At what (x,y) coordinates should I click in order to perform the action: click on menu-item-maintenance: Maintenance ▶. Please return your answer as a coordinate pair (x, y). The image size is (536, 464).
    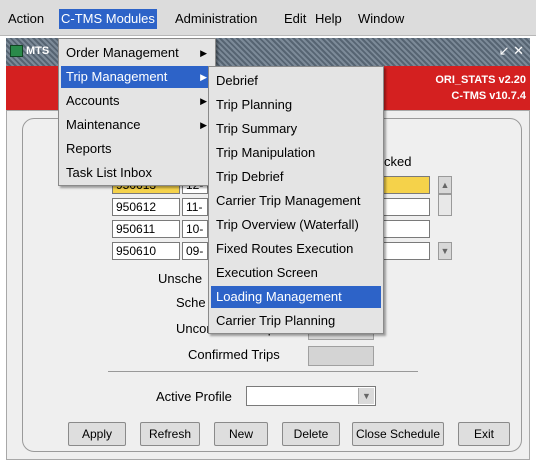
    Looking at the image, I should click on (137, 125).